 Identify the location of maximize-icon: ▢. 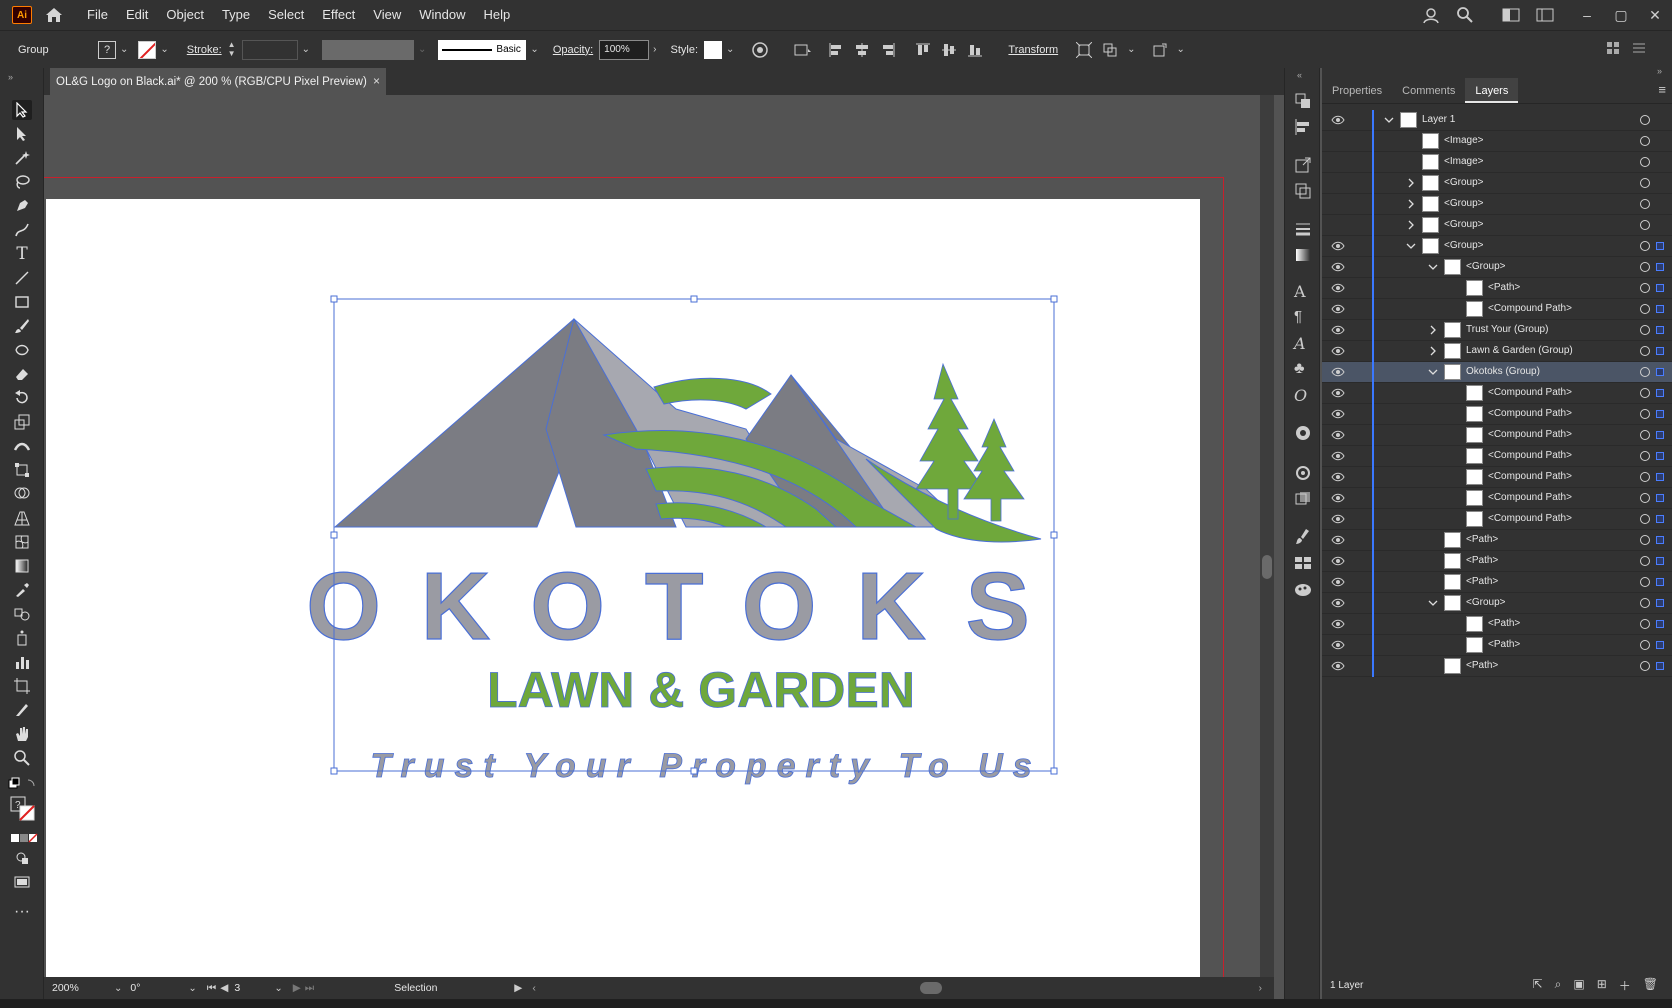
(1621, 15).